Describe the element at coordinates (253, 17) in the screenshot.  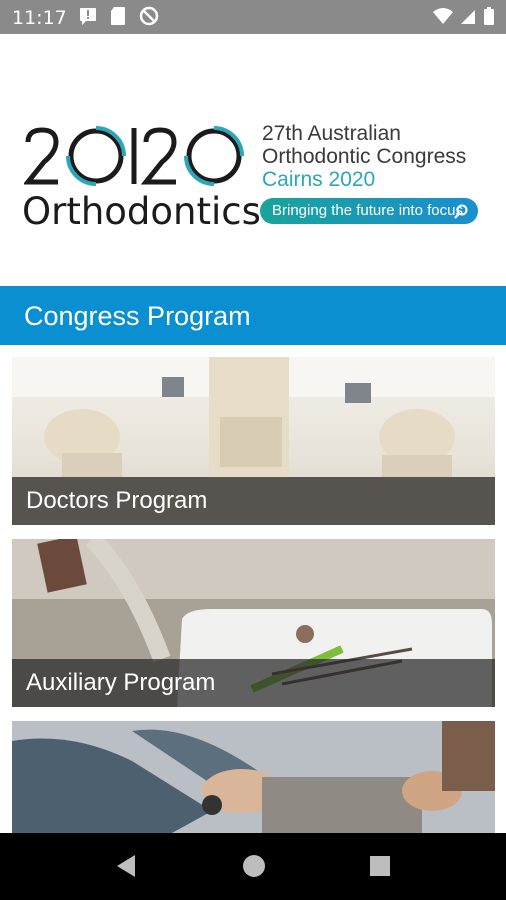
I see `status-bar: 11:17` at that location.